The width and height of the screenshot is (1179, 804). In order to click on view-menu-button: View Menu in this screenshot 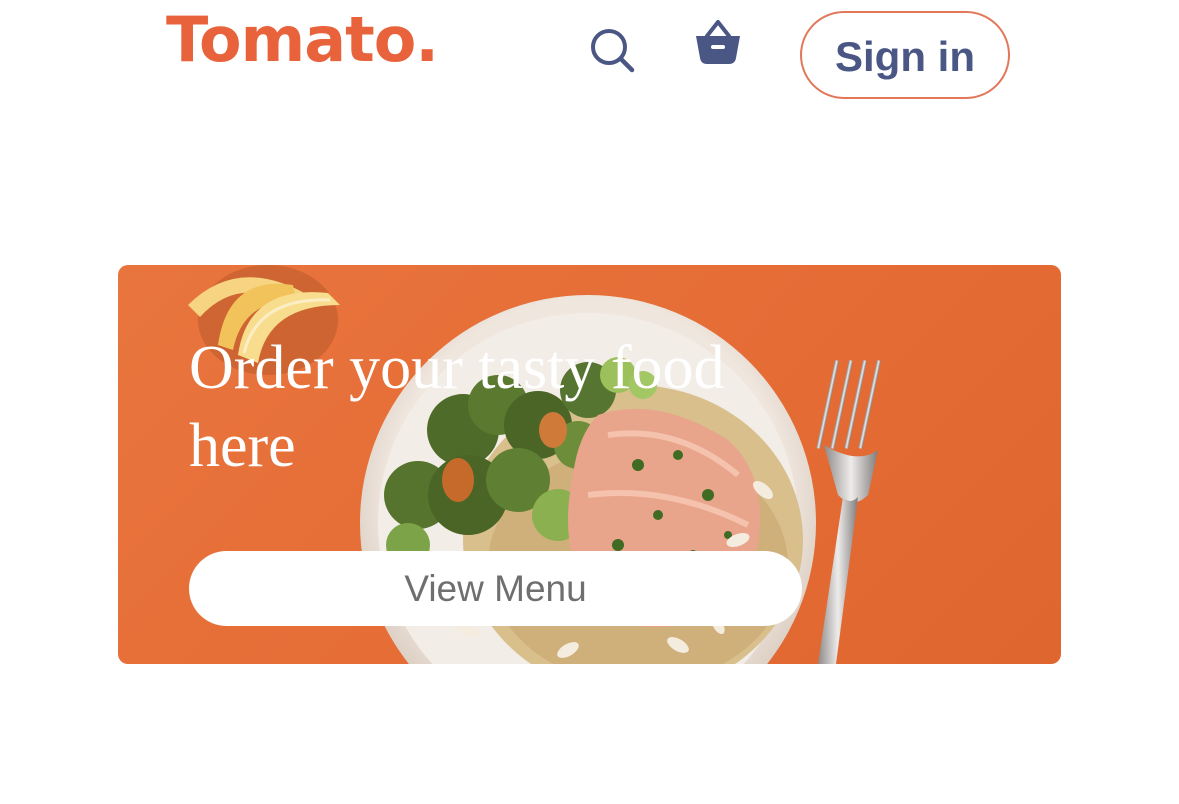, I will do `click(495, 588)`.